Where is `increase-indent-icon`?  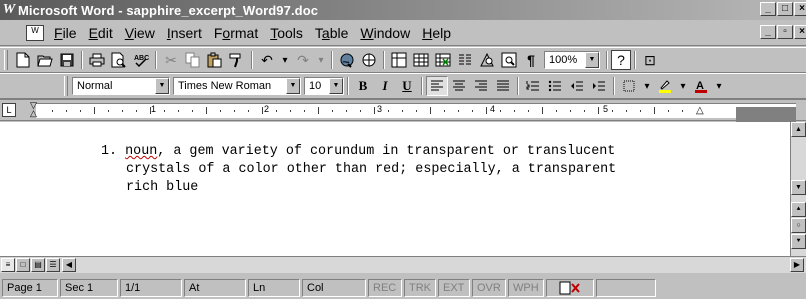 increase-indent-icon is located at coordinates (599, 86).